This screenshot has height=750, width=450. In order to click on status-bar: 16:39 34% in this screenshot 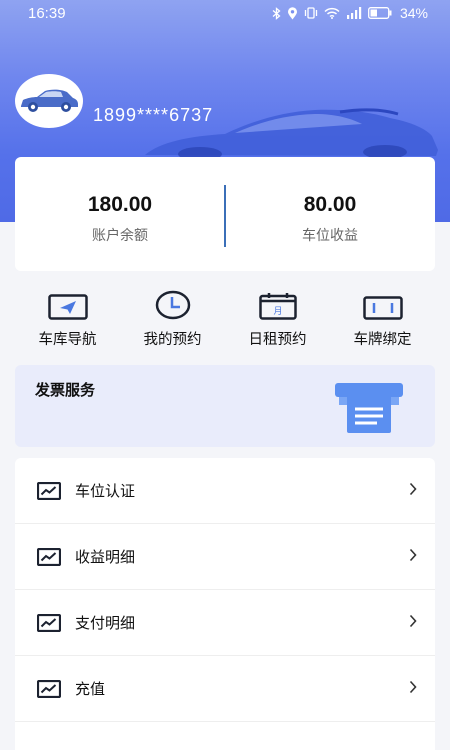, I will do `click(225, 14)`.